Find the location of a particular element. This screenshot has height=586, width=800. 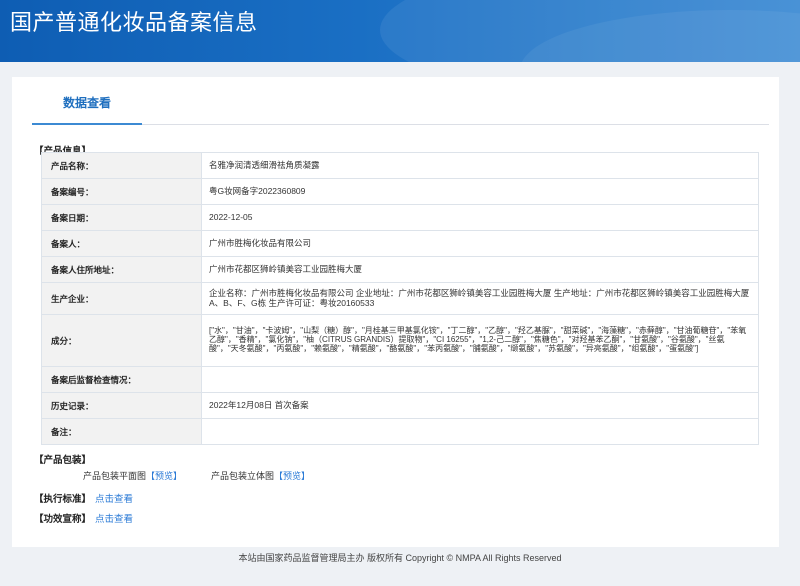

packaging-title: 【产品包装】 is located at coordinates (63, 460).